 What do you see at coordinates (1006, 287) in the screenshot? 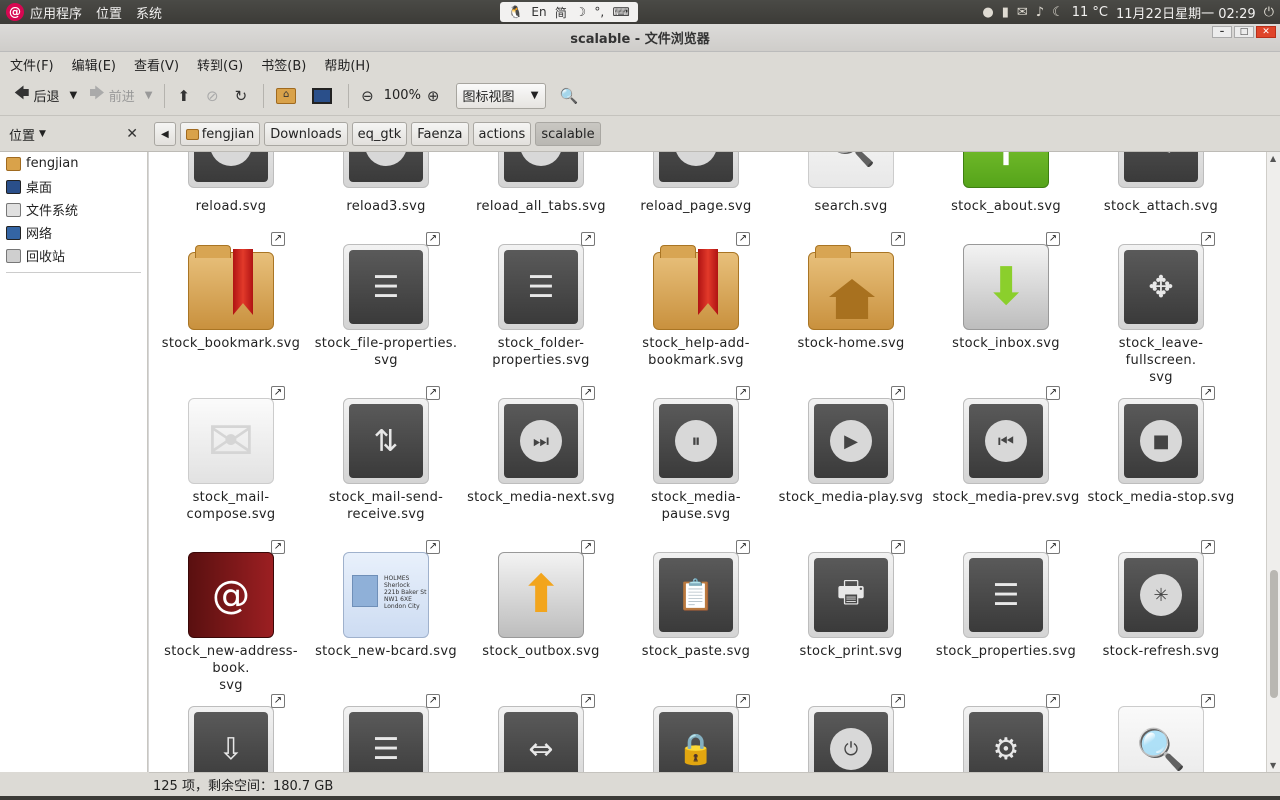
I see `inbox-icon: ⬇` at bounding box center [1006, 287].